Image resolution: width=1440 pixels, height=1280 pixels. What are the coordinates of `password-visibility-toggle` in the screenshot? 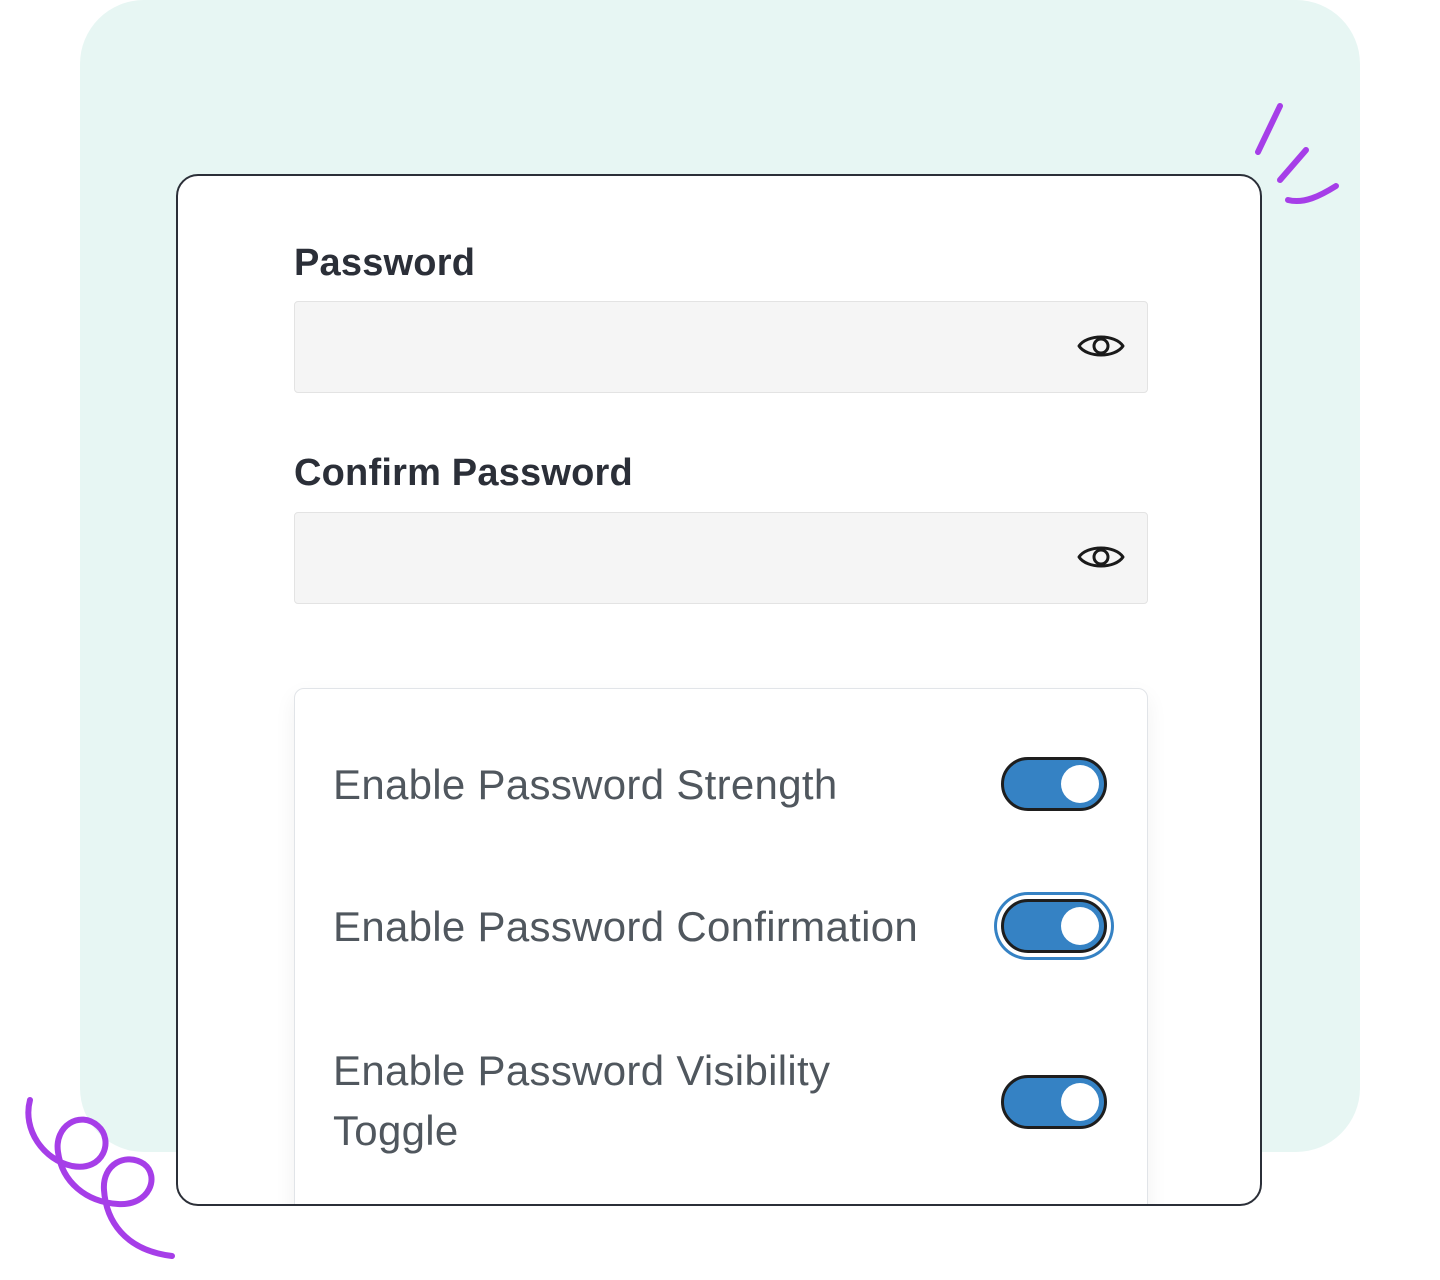 It's located at (1101, 346).